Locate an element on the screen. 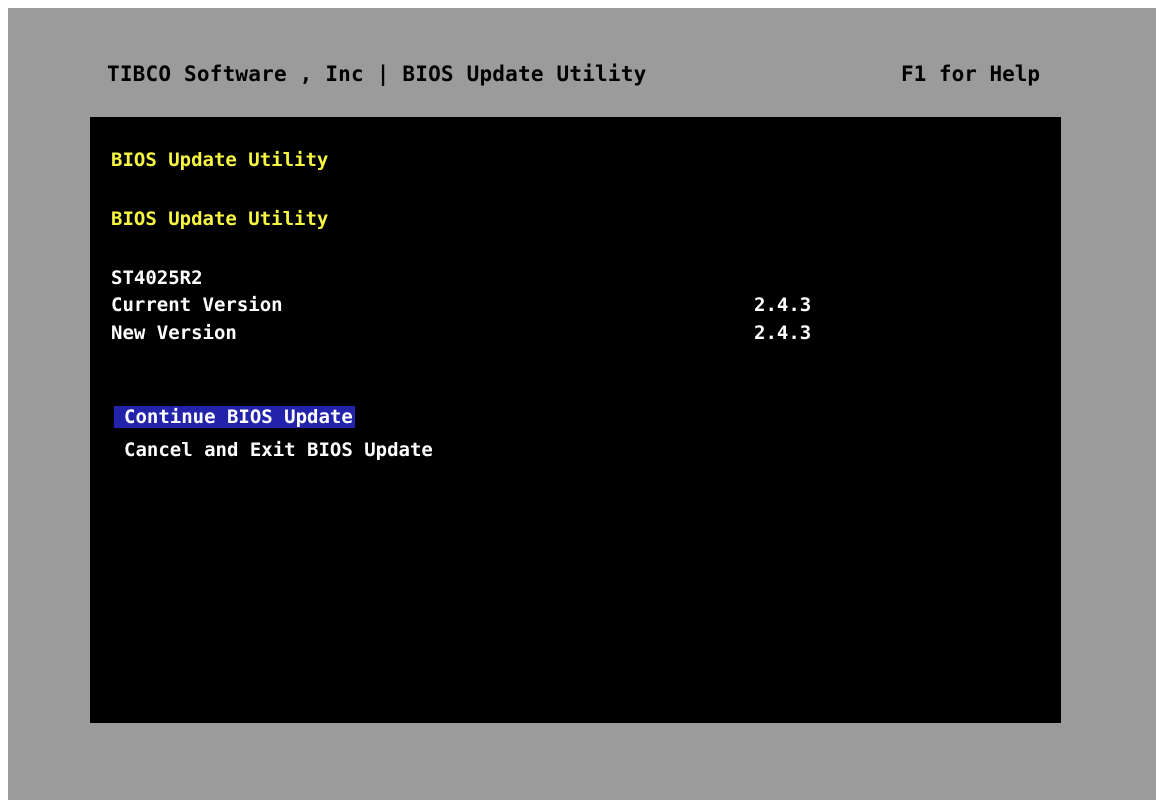  panel-subtitle: BIOS Update Utility is located at coordinates (220, 219).